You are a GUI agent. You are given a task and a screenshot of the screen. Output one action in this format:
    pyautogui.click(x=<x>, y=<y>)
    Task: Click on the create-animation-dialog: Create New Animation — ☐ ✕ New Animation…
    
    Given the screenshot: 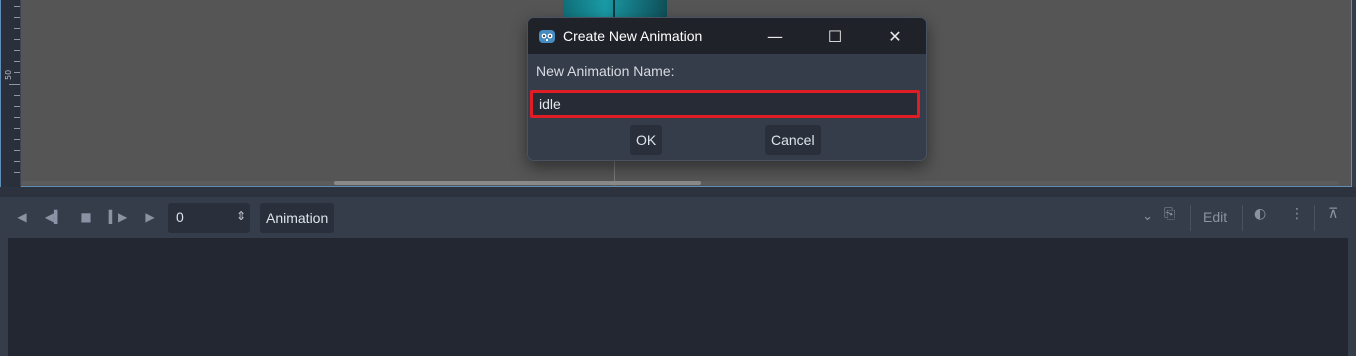 What is the action you would take?
    pyautogui.click(x=727, y=89)
    